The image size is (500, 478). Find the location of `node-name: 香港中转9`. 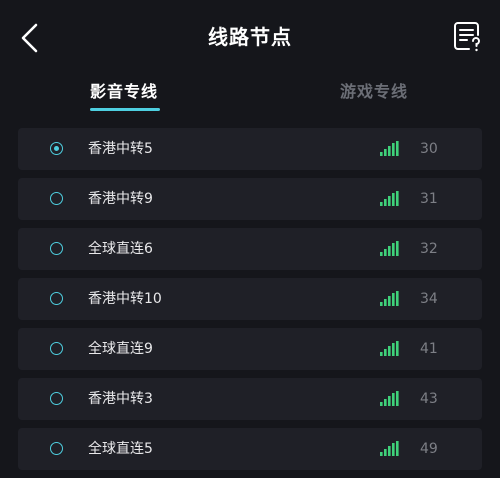

node-name: 香港中转9 is located at coordinates (120, 199).